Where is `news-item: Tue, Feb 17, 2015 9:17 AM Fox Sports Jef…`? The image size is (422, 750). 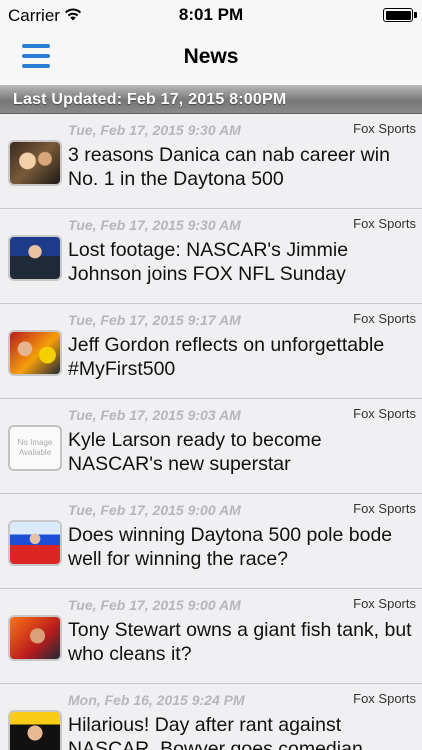 news-item: Tue, Feb 17, 2015 9:17 AM Fox Sports Jef… is located at coordinates (211, 351).